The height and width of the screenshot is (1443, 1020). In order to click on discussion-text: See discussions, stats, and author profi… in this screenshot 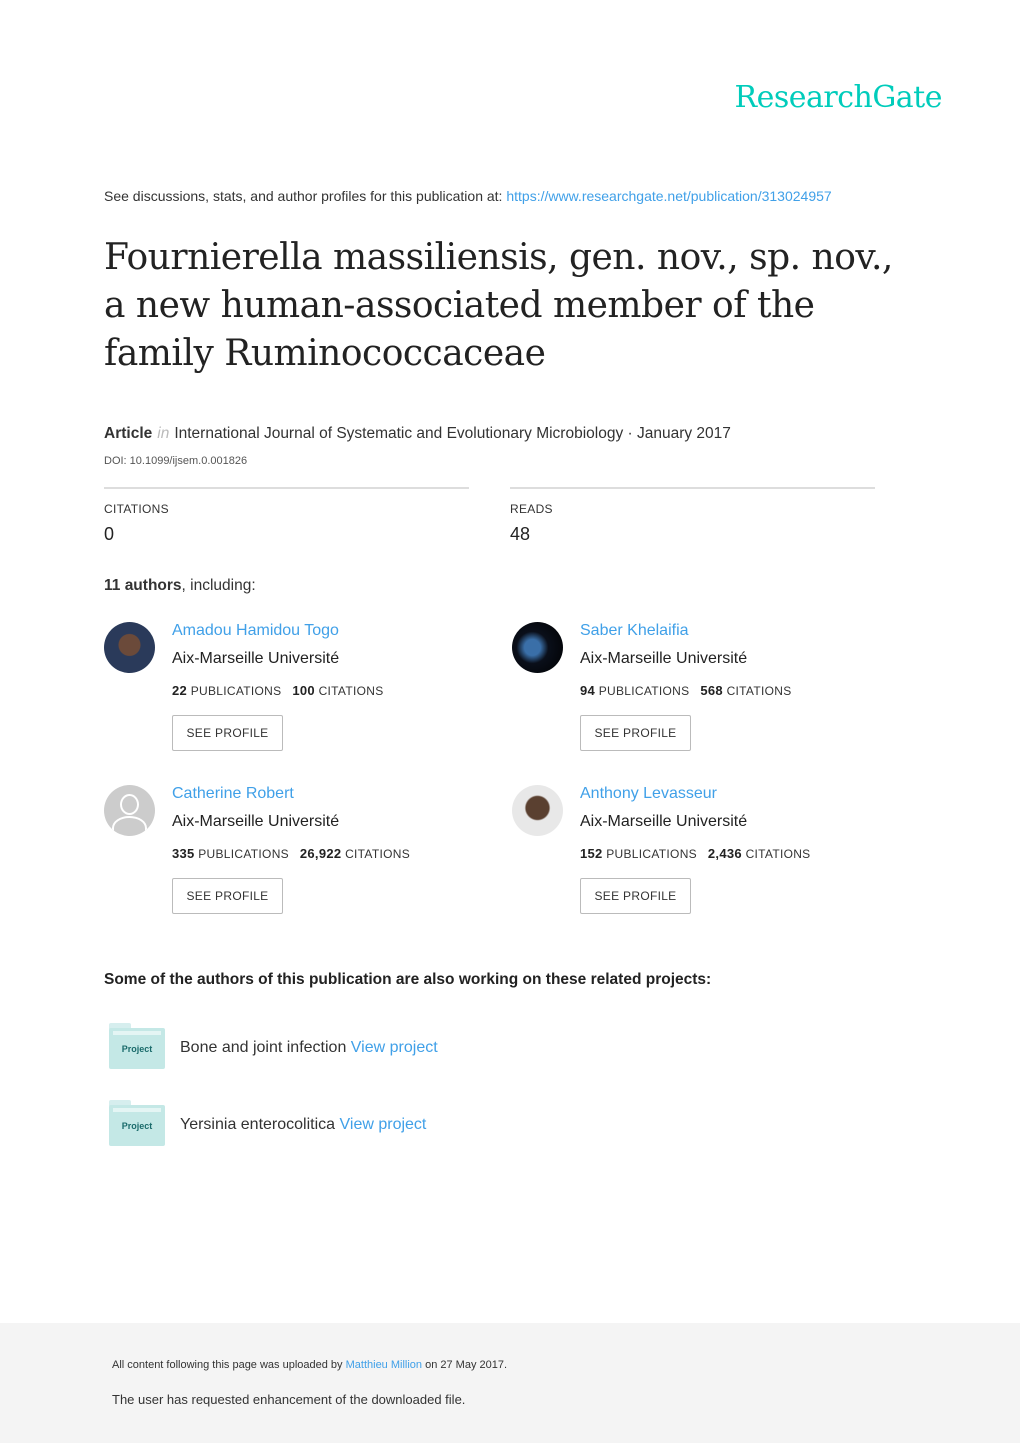, I will do `click(305, 196)`.